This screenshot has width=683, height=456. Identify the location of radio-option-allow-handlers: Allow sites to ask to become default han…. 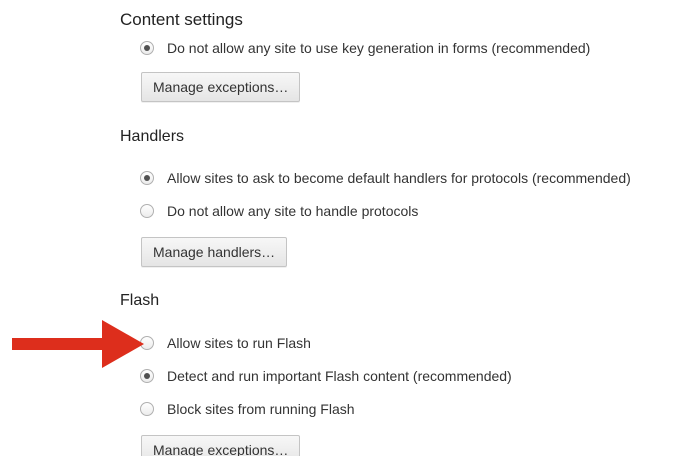
(385, 178).